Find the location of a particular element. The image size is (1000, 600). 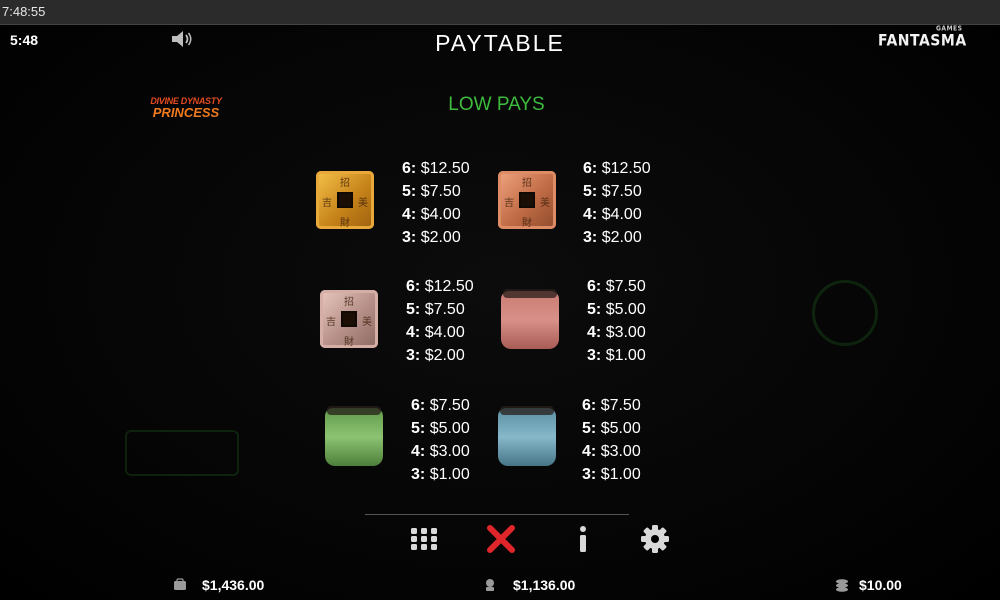

toolbar-divider is located at coordinates (497, 514).